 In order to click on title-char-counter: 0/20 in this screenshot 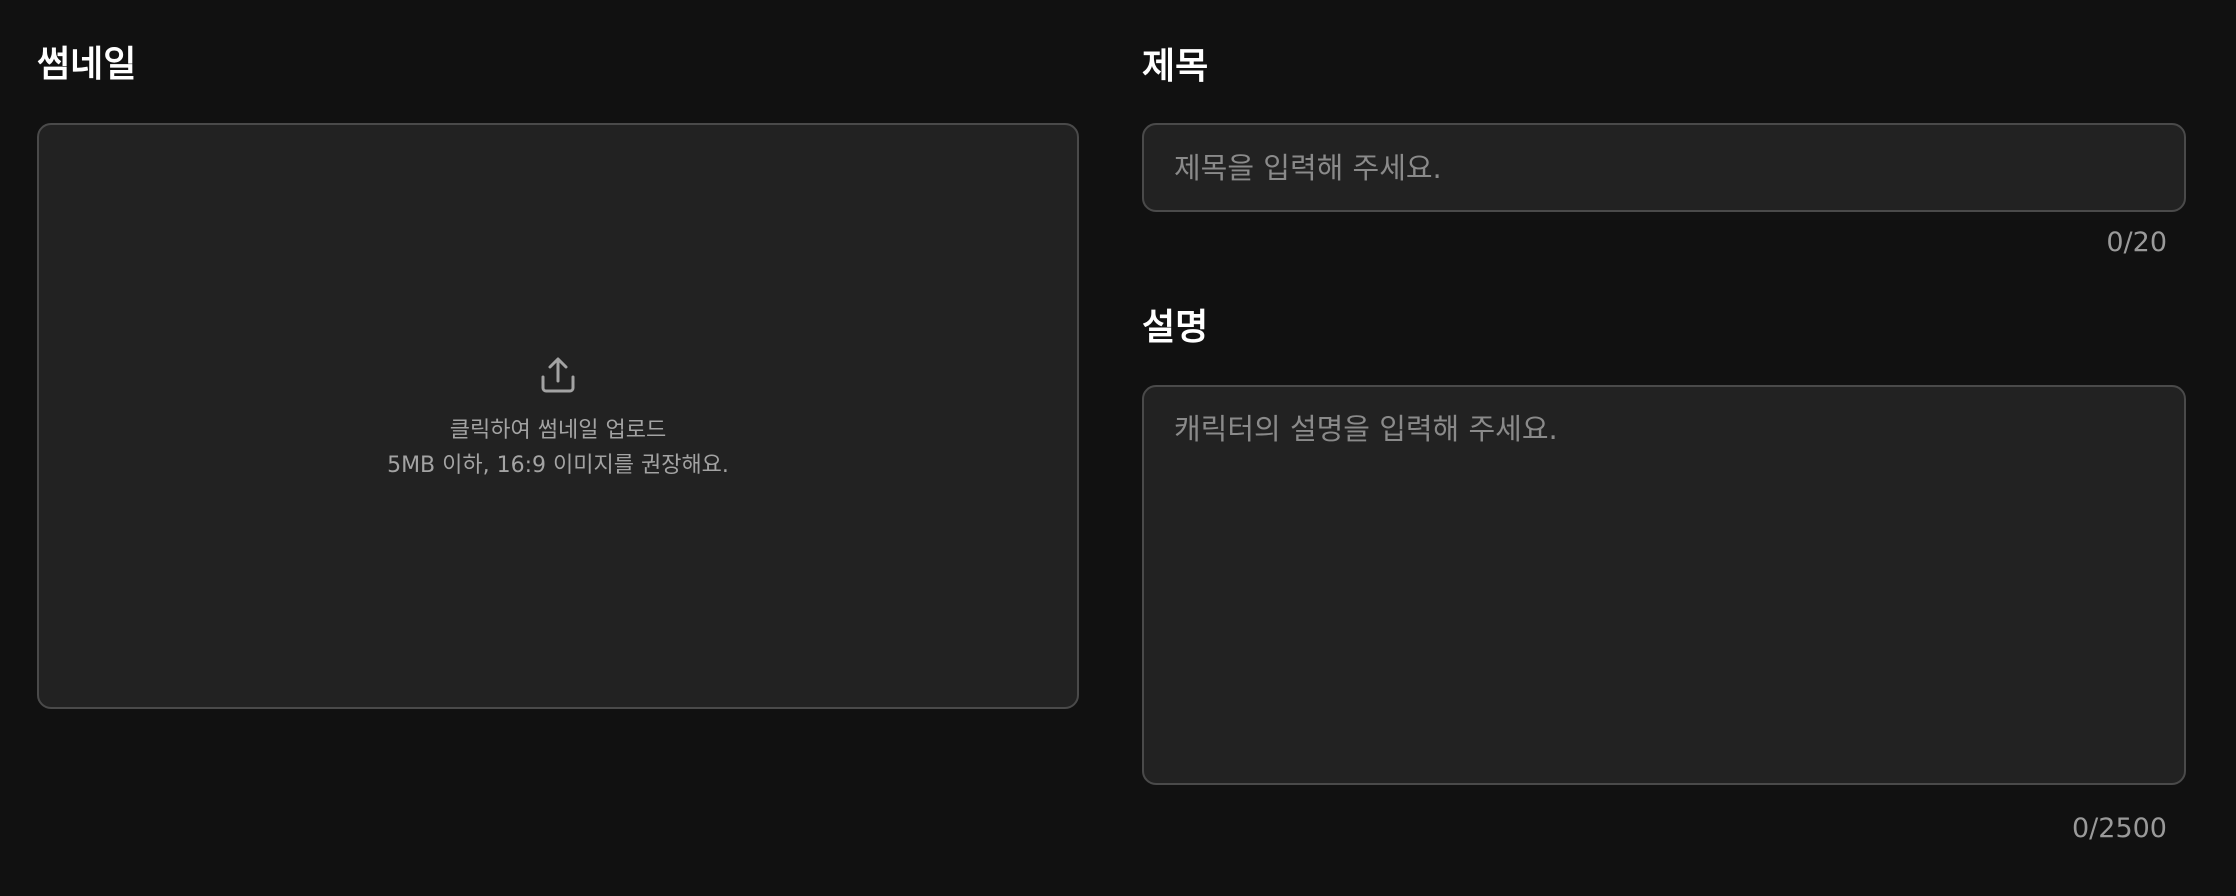, I will do `click(2136, 242)`.